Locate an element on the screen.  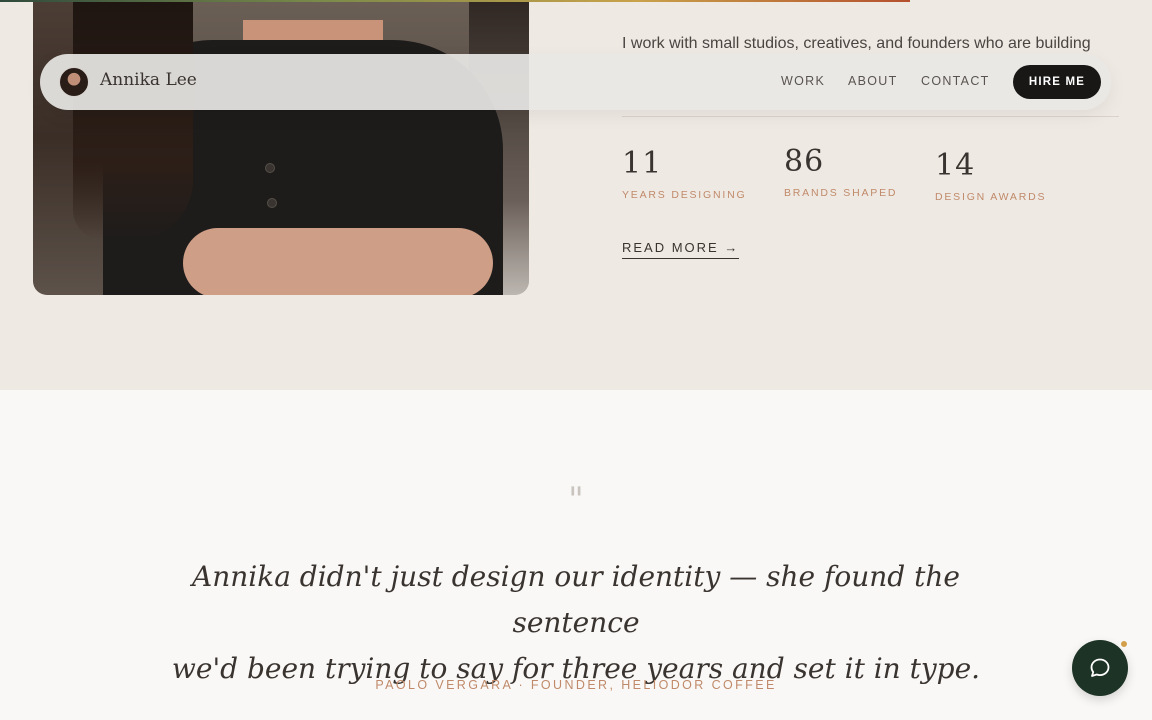
chat-bubble-icon is located at coordinates (1100, 667).